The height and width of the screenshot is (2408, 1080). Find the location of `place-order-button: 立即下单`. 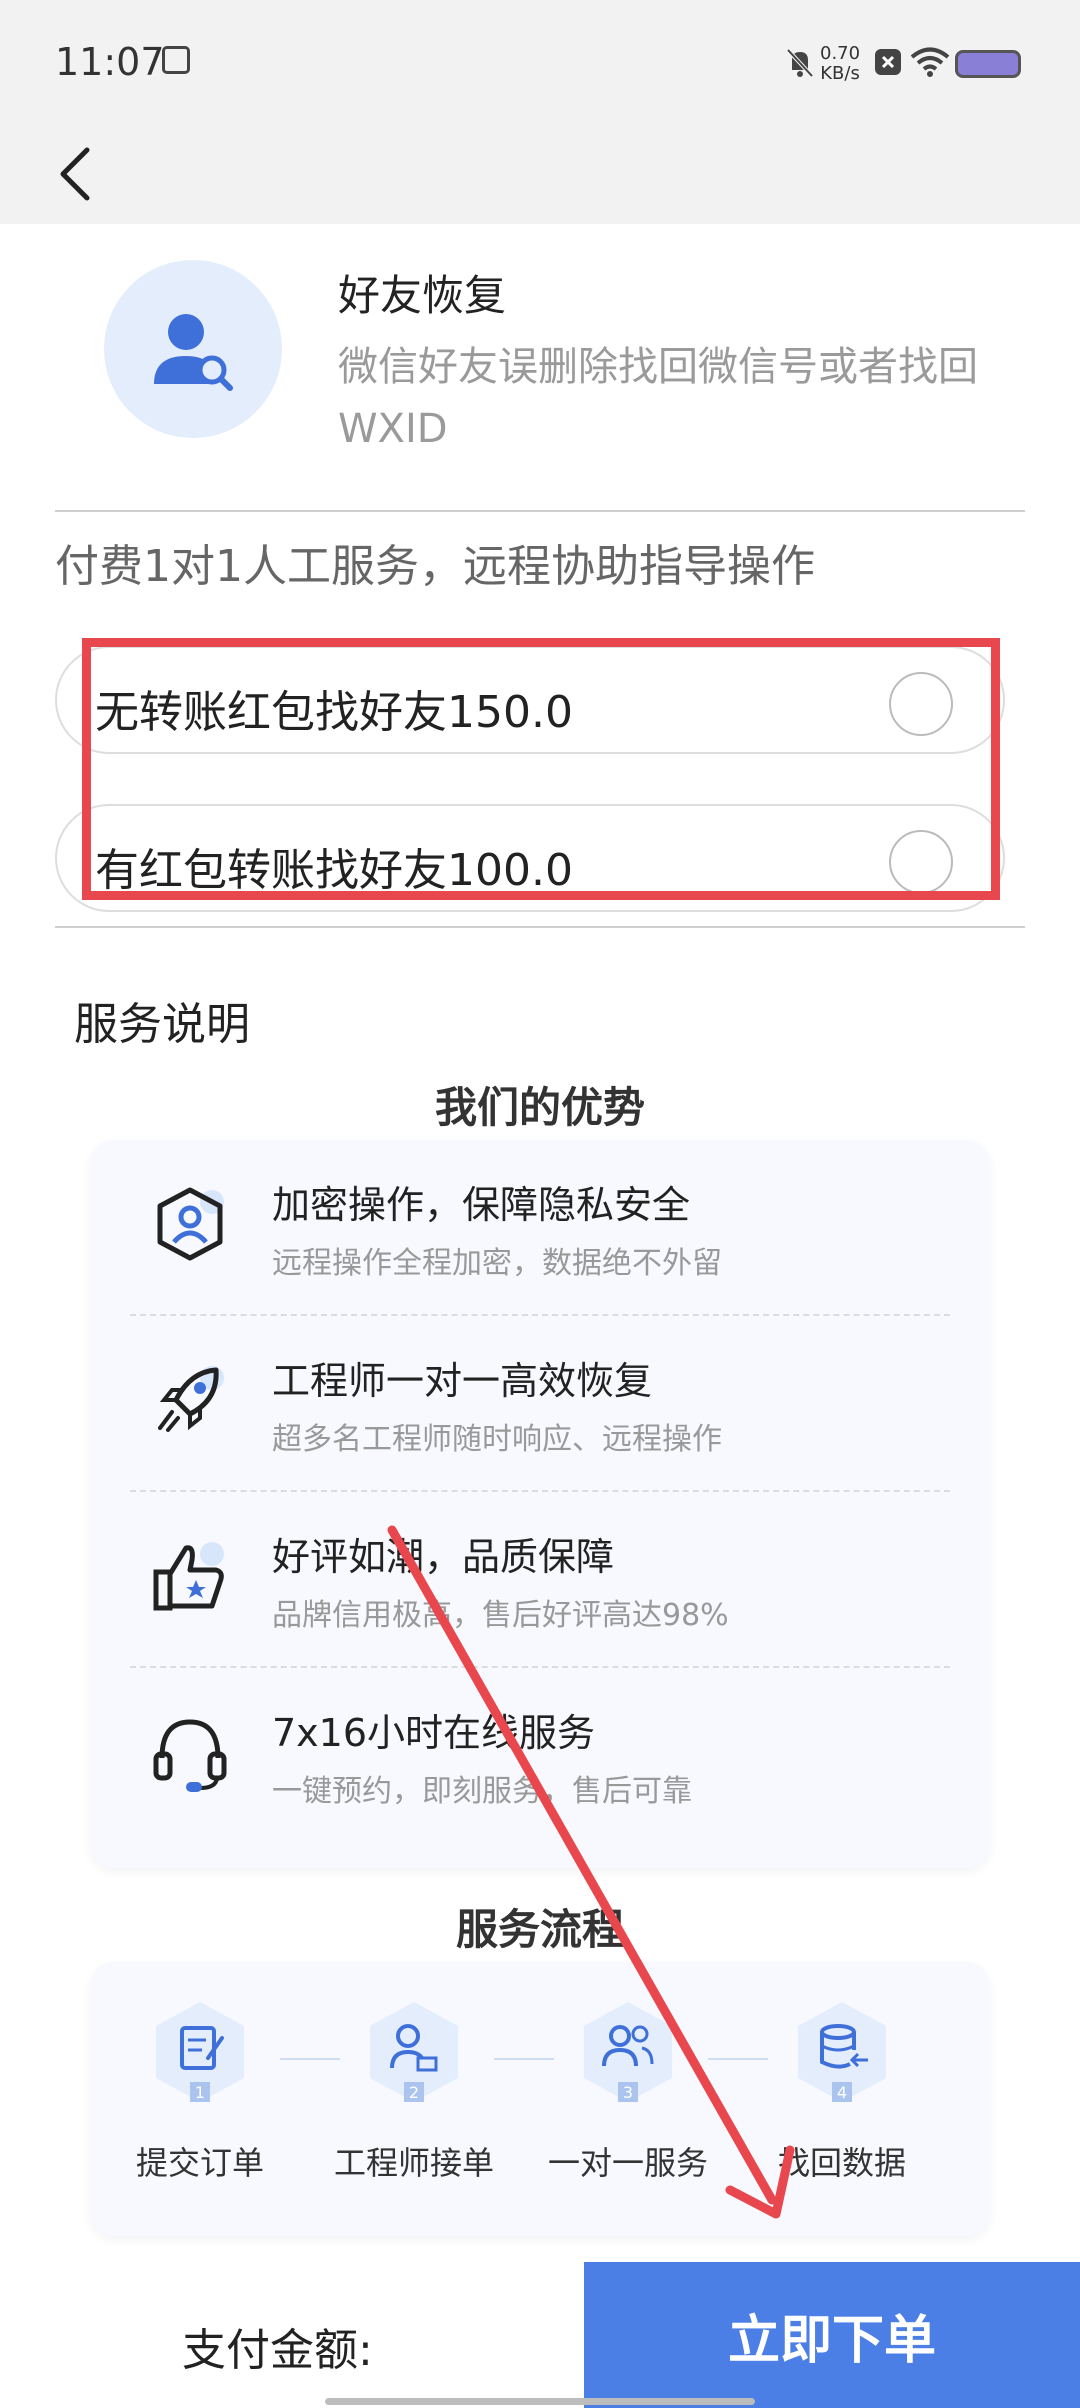

place-order-button: 立即下单 is located at coordinates (832, 2335).